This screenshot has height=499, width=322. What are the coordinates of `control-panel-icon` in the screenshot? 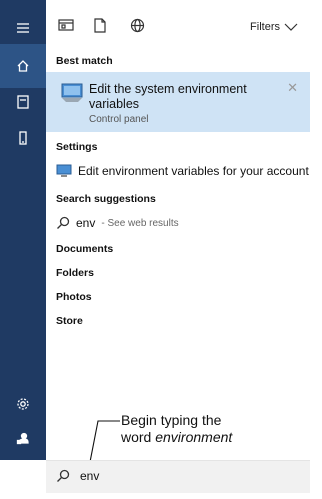 It's located at (72, 92).